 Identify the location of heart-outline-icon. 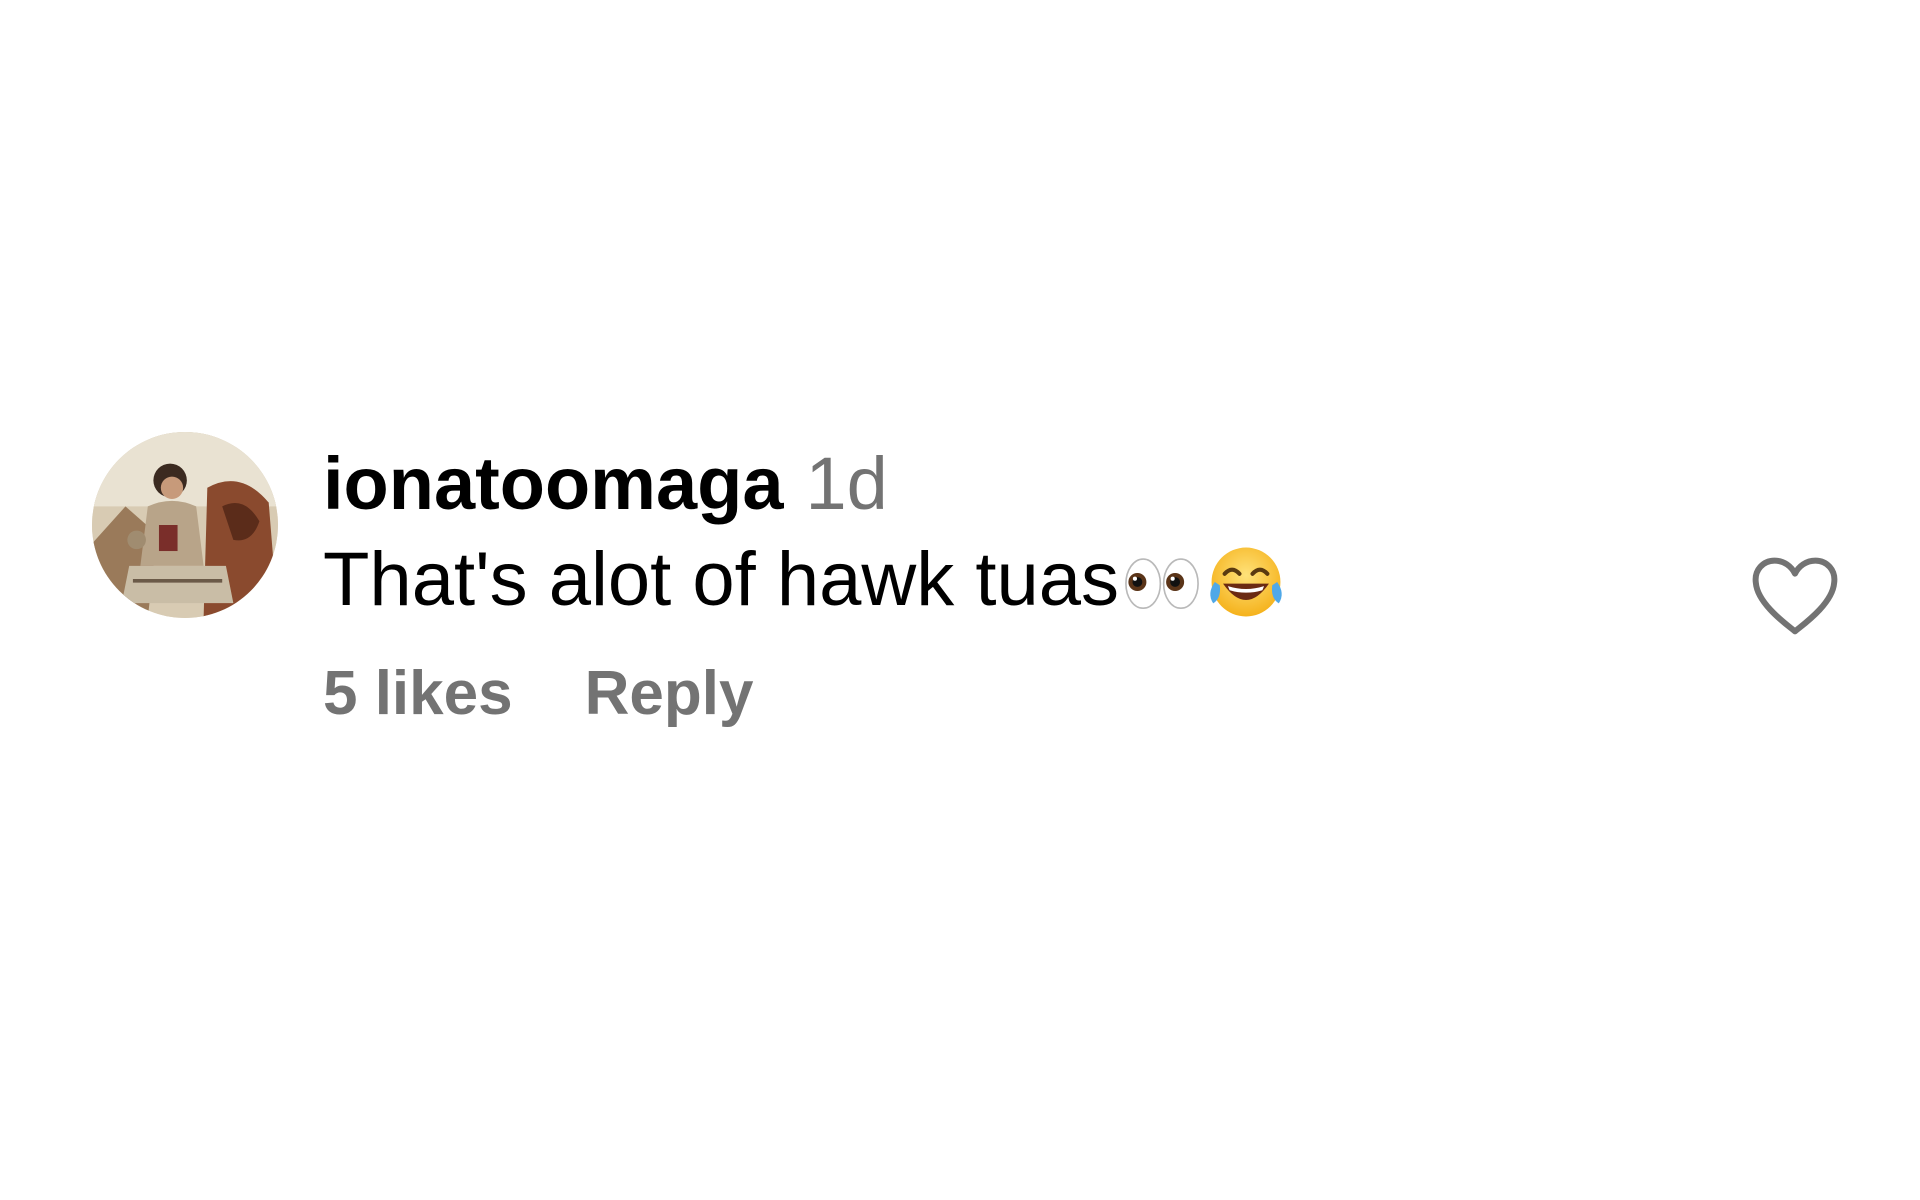
(1795, 596).